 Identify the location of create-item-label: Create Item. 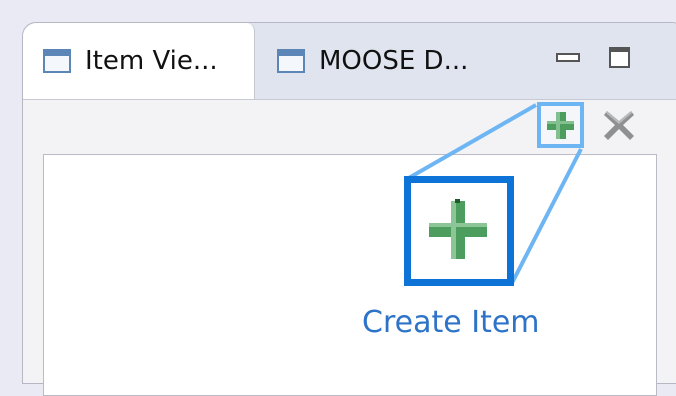
(451, 322).